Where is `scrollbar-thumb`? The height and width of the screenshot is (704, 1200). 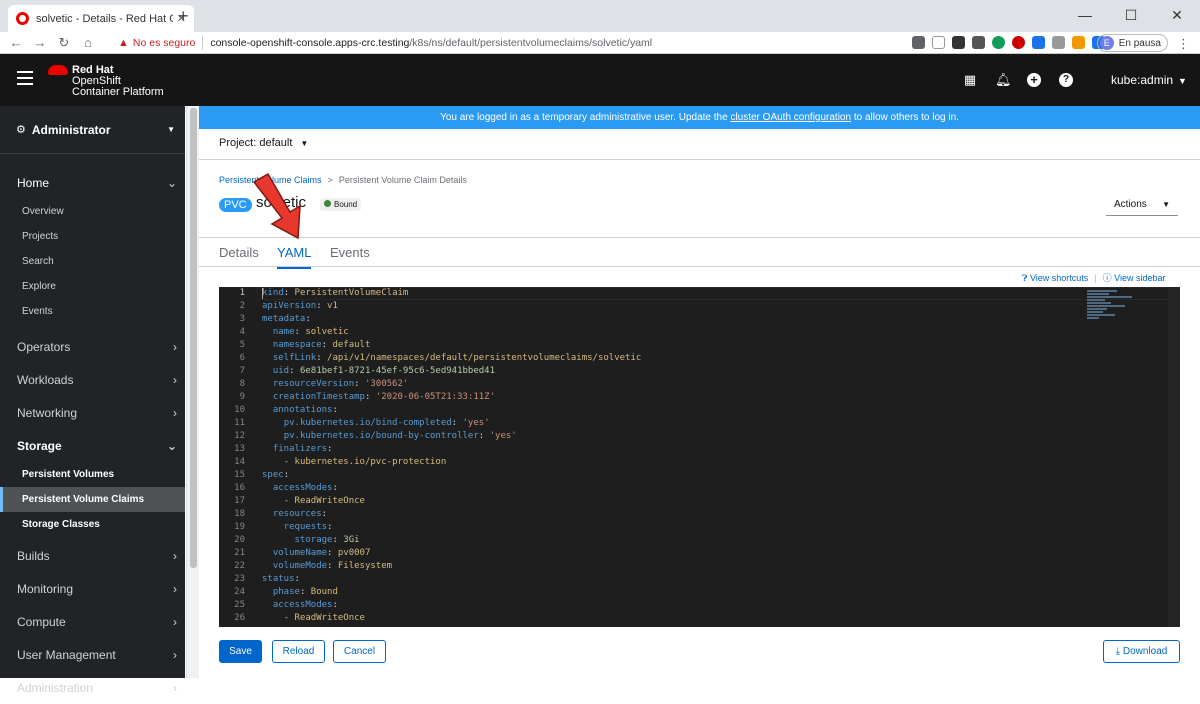 scrollbar-thumb is located at coordinates (193, 338).